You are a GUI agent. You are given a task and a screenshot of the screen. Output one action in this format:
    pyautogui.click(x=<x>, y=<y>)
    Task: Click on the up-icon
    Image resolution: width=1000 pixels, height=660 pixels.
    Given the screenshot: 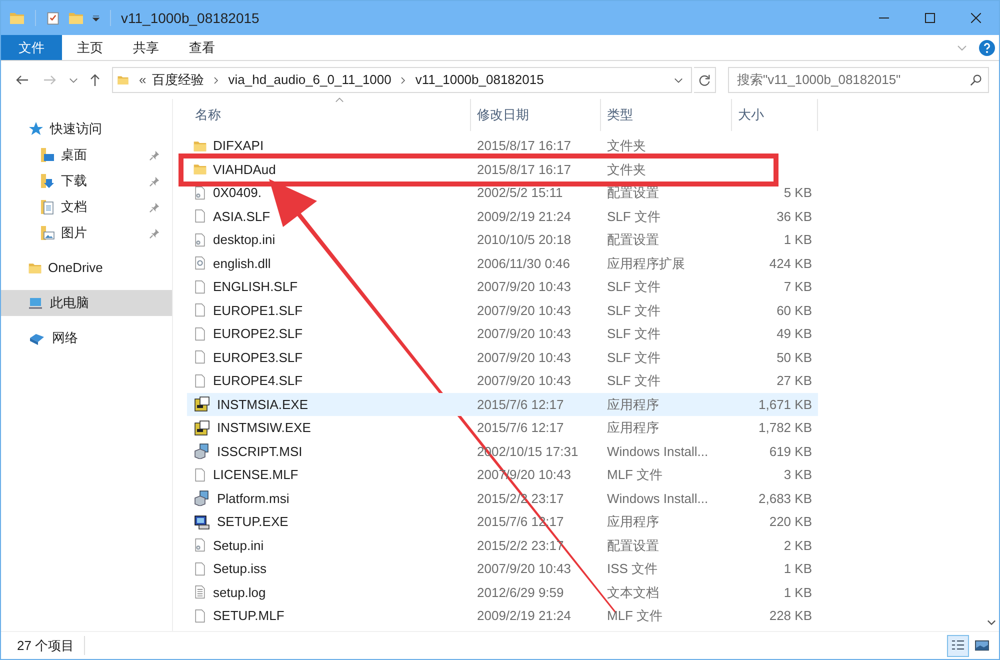 What is the action you would take?
    pyautogui.click(x=95, y=80)
    